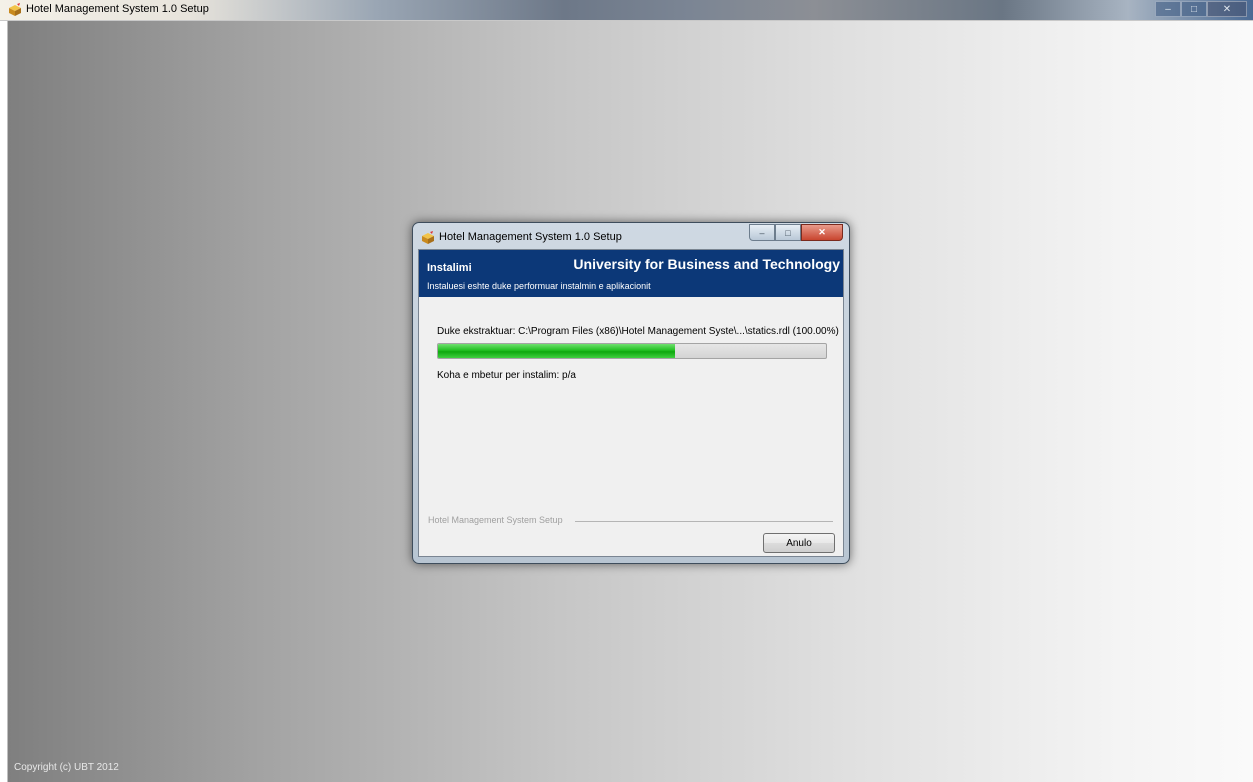 Image resolution: width=1253 pixels, height=782 pixels. What do you see at coordinates (449, 268) in the screenshot?
I see `step-title: Instalimi` at bounding box center [449, 268].